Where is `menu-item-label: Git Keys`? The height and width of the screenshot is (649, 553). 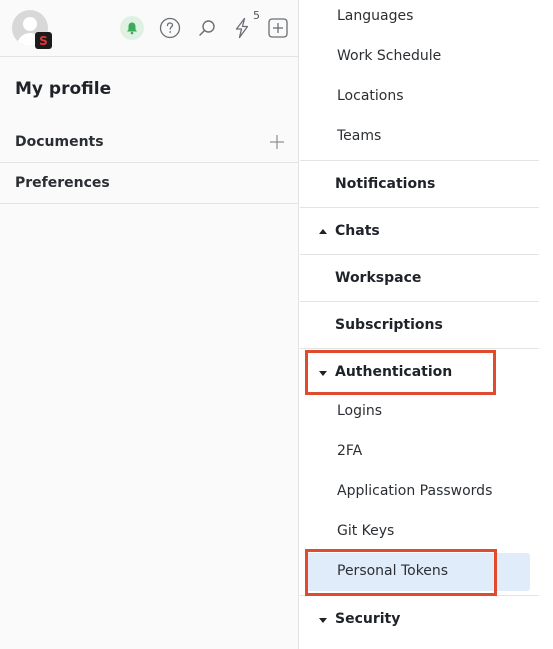 menu-item-label: Git Keys is located at coordinates (366, 531).